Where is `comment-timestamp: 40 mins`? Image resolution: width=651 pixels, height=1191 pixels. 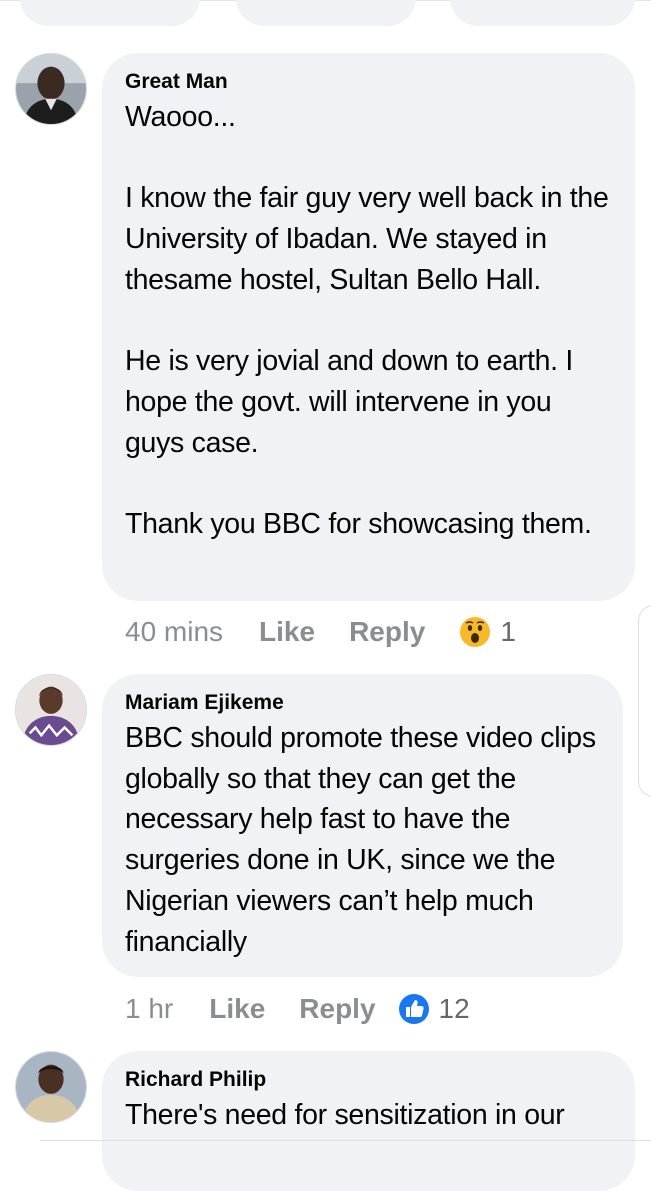
comment-timestamp: 40 mins is located at coordinates (174, 632).